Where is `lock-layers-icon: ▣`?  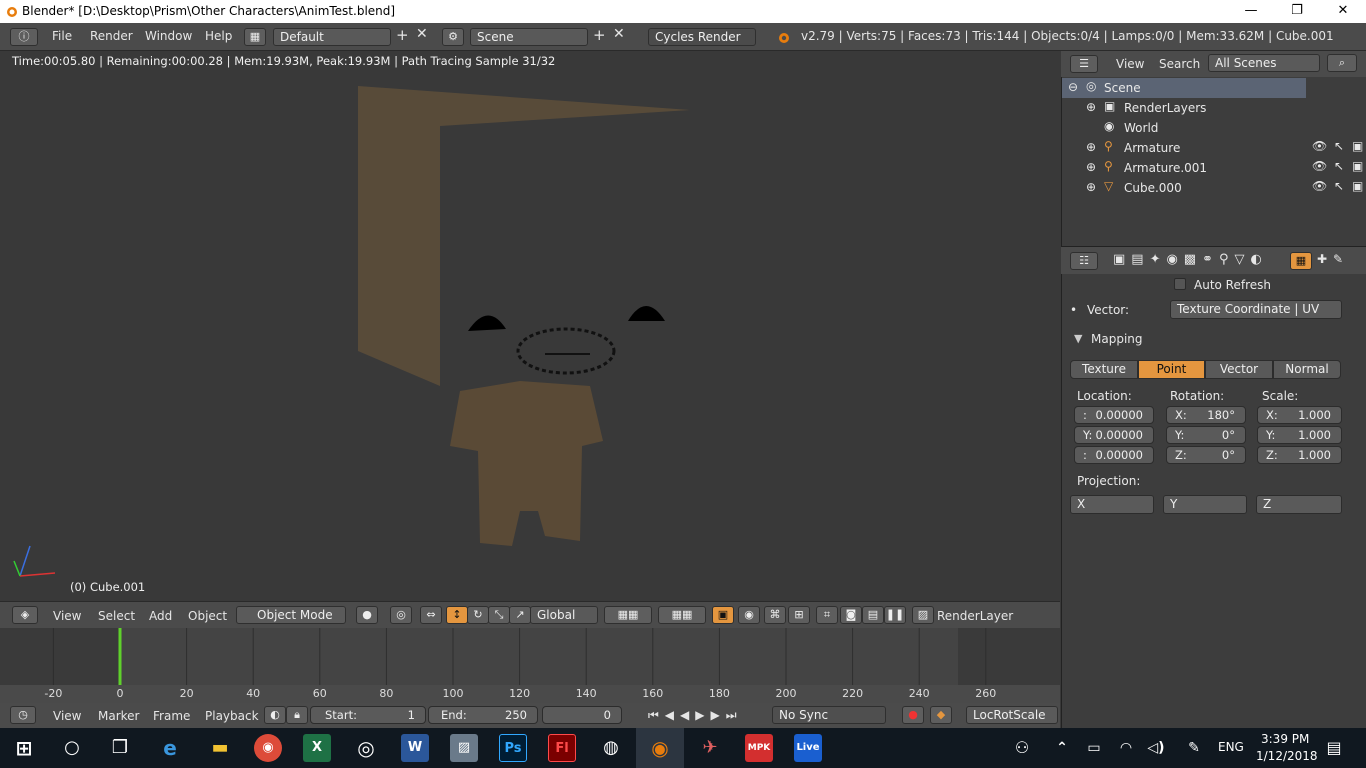 lock-layers-icon: ▣ is located at coordinates (723, 615).